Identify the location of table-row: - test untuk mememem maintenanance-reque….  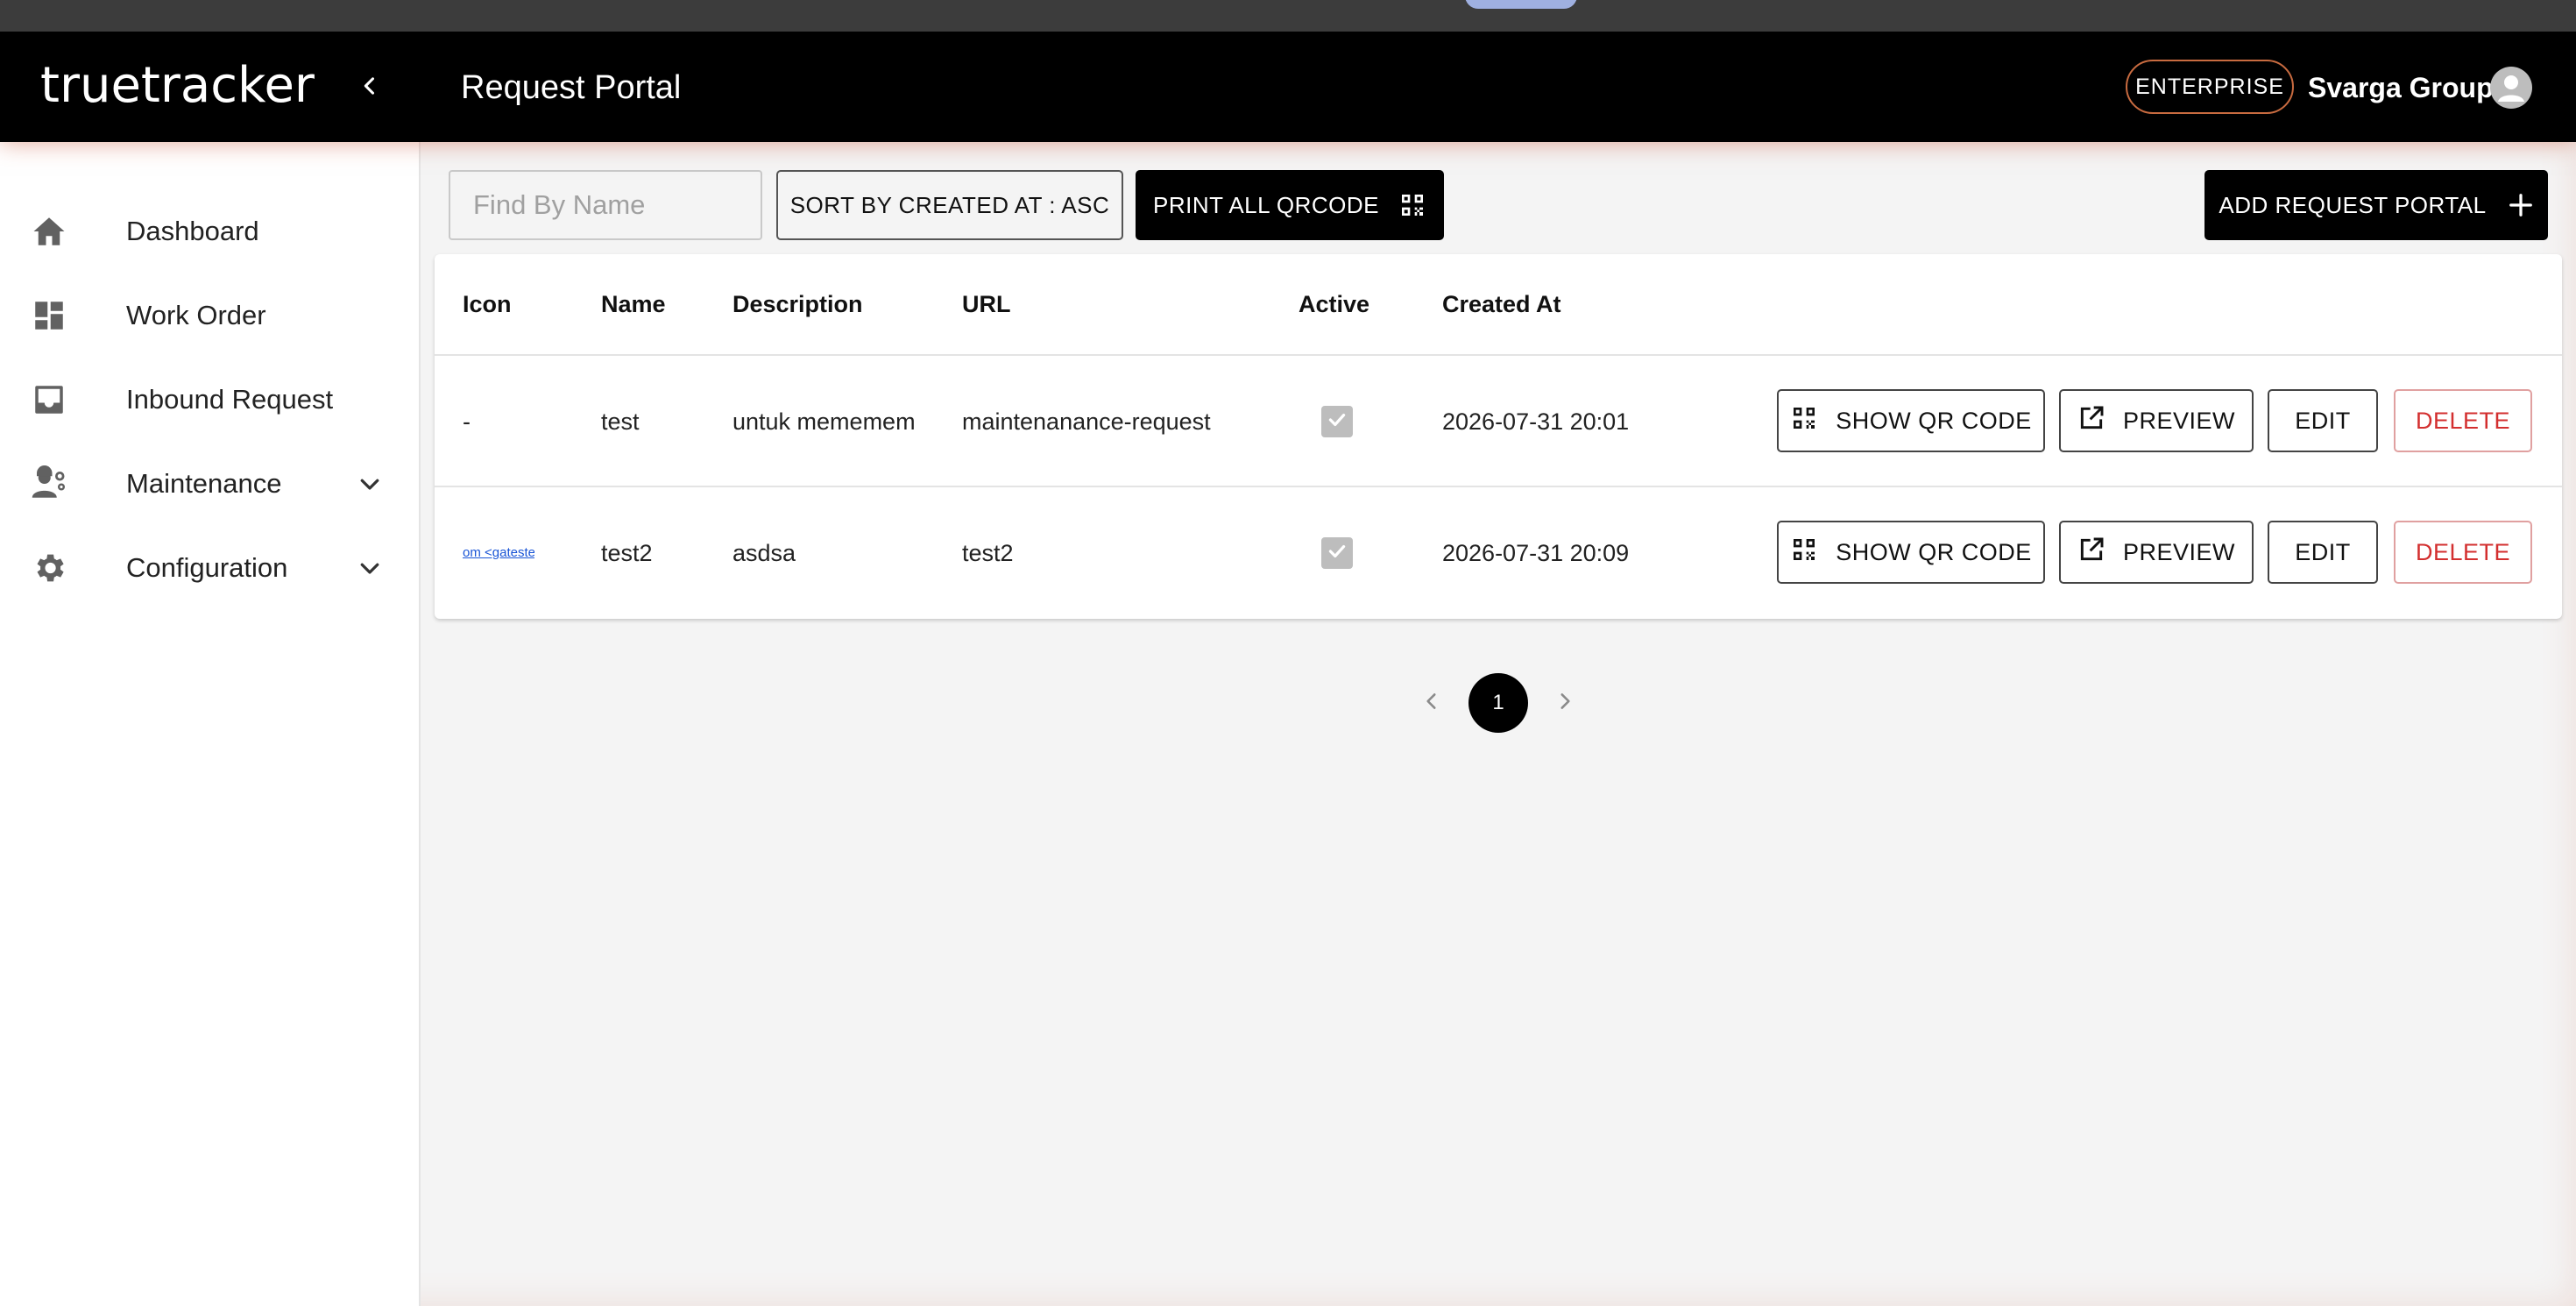
(1498, 420).